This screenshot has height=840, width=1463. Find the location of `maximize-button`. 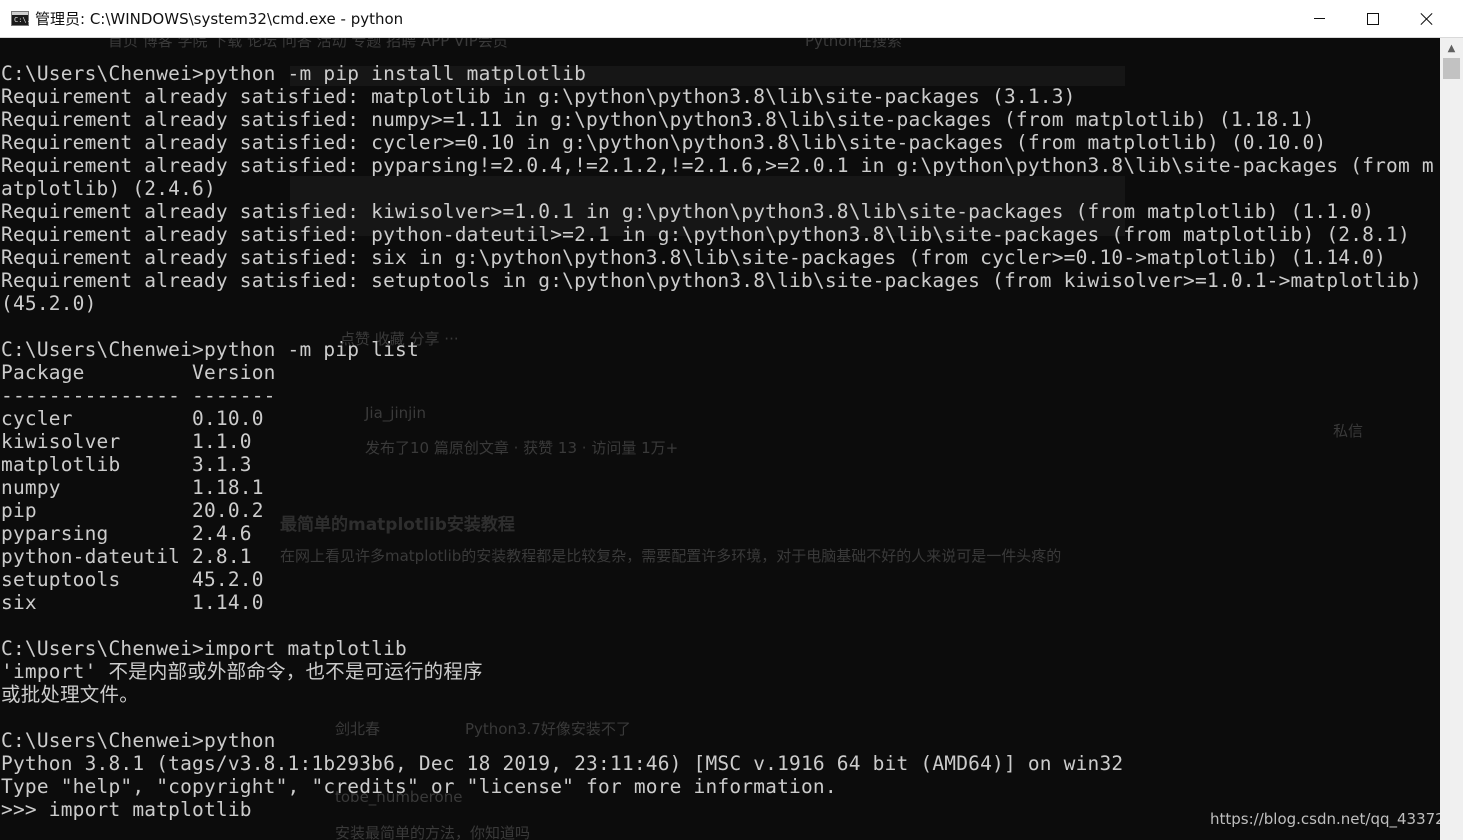

maximize-button is located at coordinates (1373, 18).